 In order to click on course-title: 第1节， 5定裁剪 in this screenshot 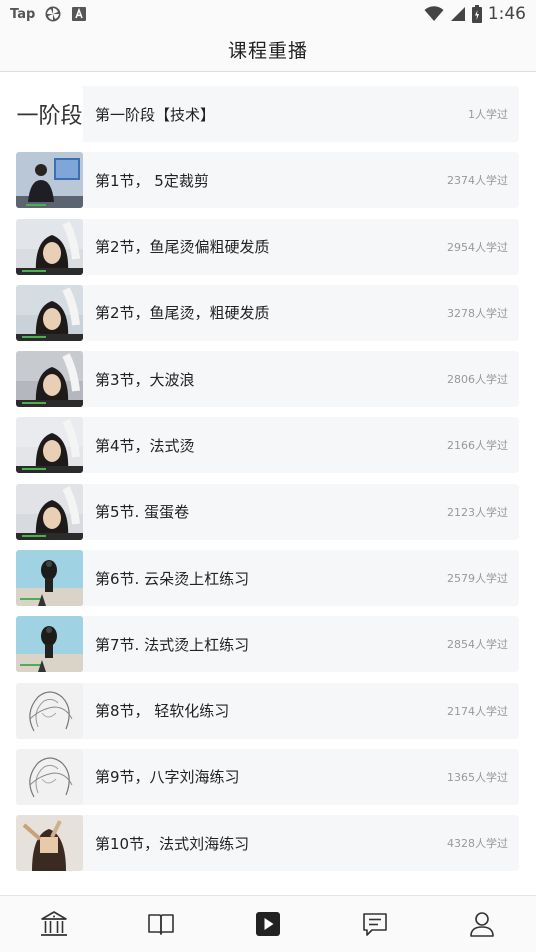, I will do `click(152, 180)`.